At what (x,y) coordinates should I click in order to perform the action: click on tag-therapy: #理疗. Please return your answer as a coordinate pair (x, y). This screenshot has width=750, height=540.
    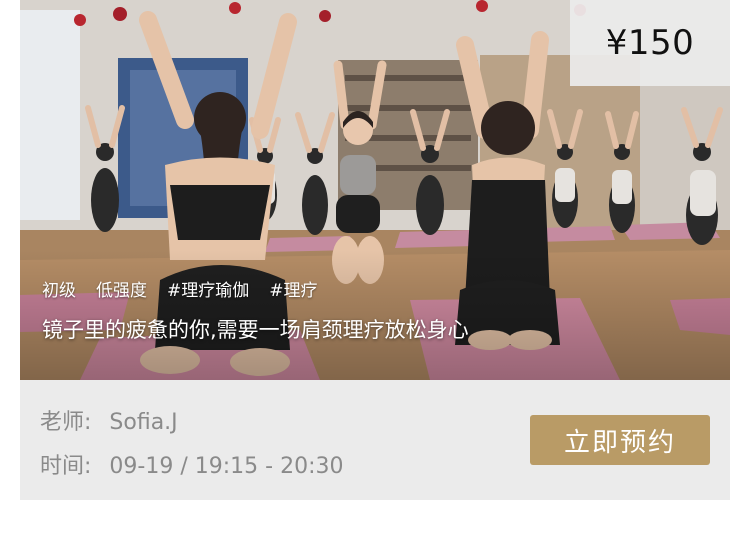
    Looking at the image, I should click on (293, 288).